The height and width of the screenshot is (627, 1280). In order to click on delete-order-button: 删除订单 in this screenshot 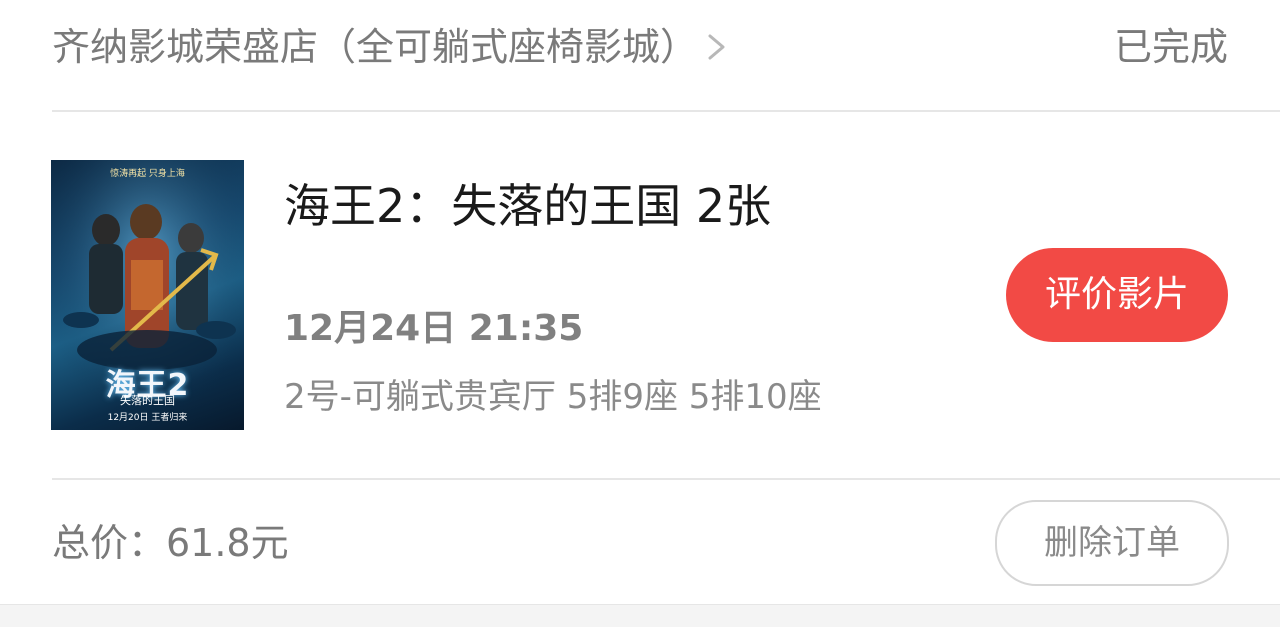, I will do `click(1112, 543)`.